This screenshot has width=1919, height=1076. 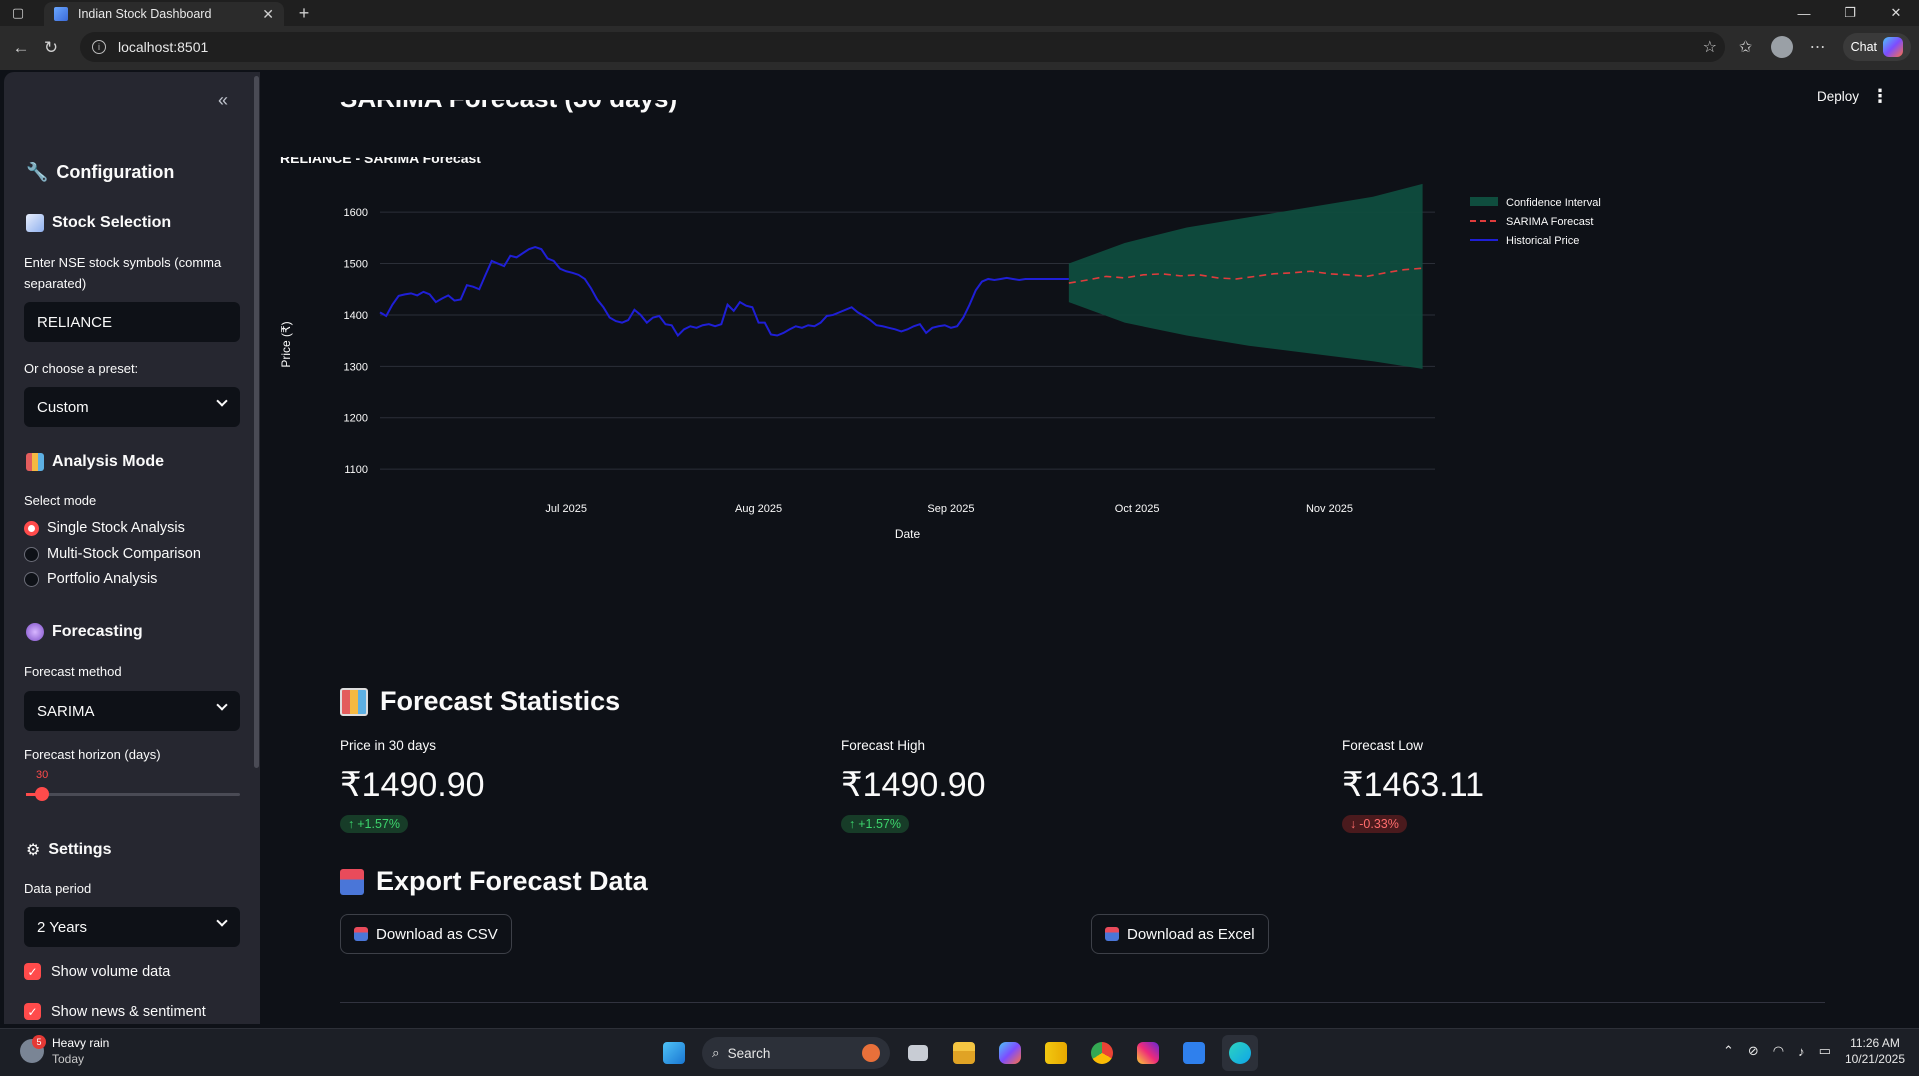 What do you see at coordinates (1180, 934) in the screenshot?
I see `download-excel-button: Download as Excel` at bounding box center [1180, 934].